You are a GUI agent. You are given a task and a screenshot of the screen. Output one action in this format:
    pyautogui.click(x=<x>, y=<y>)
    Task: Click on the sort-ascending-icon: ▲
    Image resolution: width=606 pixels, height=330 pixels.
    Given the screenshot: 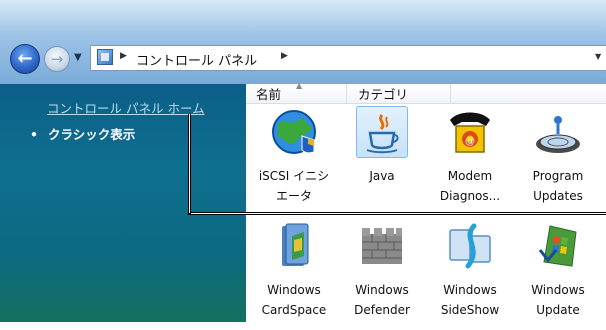 What is the action you would take?
    pyautogui.click(x=299, y=85)
    